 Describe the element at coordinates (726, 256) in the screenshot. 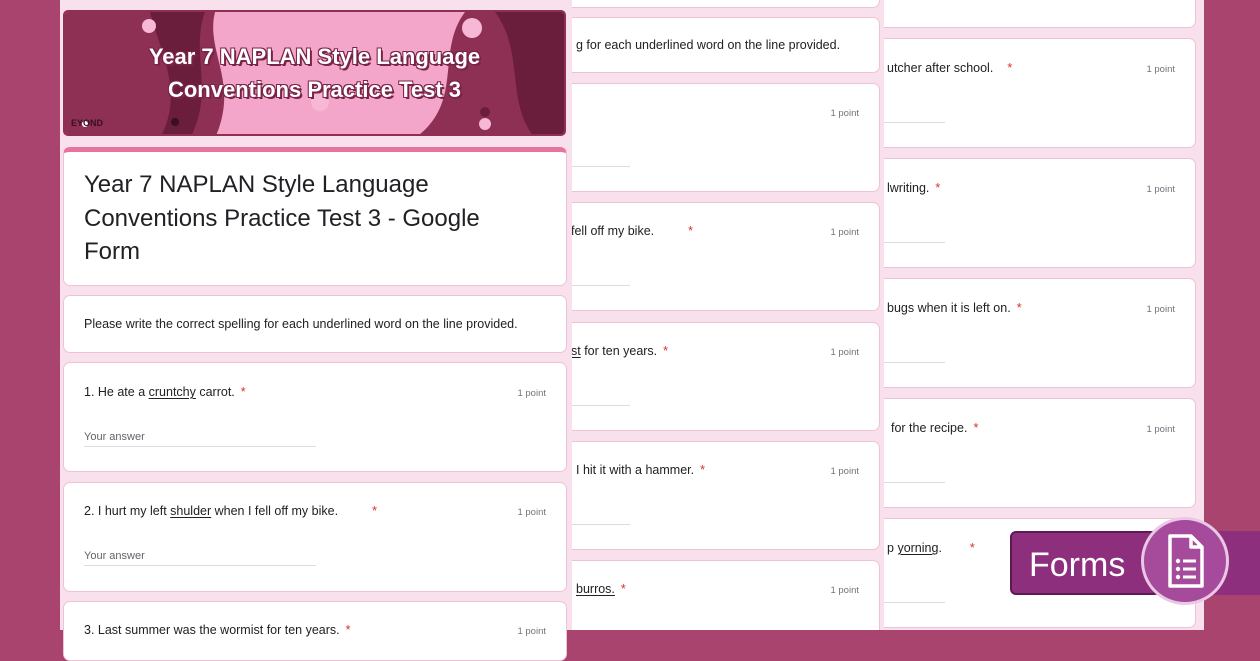

I see `question-card-2: fell off my bike. * 1 point` at that location.